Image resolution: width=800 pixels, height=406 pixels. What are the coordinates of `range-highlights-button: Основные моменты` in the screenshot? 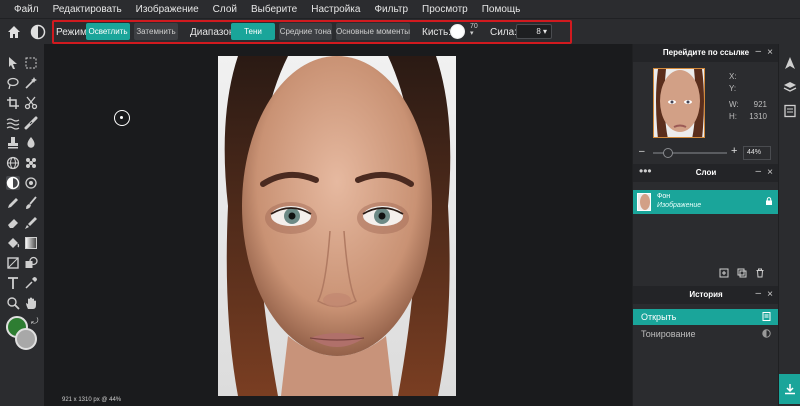 It's located at (373, 31).